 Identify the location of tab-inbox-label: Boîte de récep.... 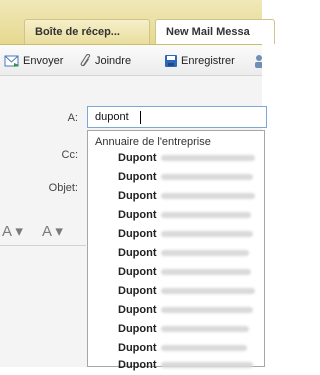
(77, 32).